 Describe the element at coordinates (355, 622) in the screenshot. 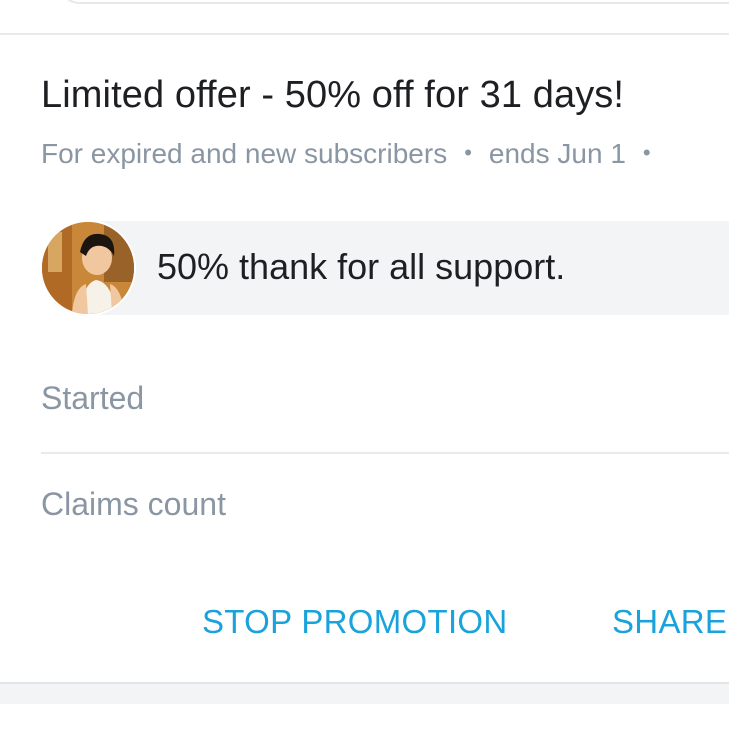

I see `stop-promotion-button: STOP PROMOTION` at that location.